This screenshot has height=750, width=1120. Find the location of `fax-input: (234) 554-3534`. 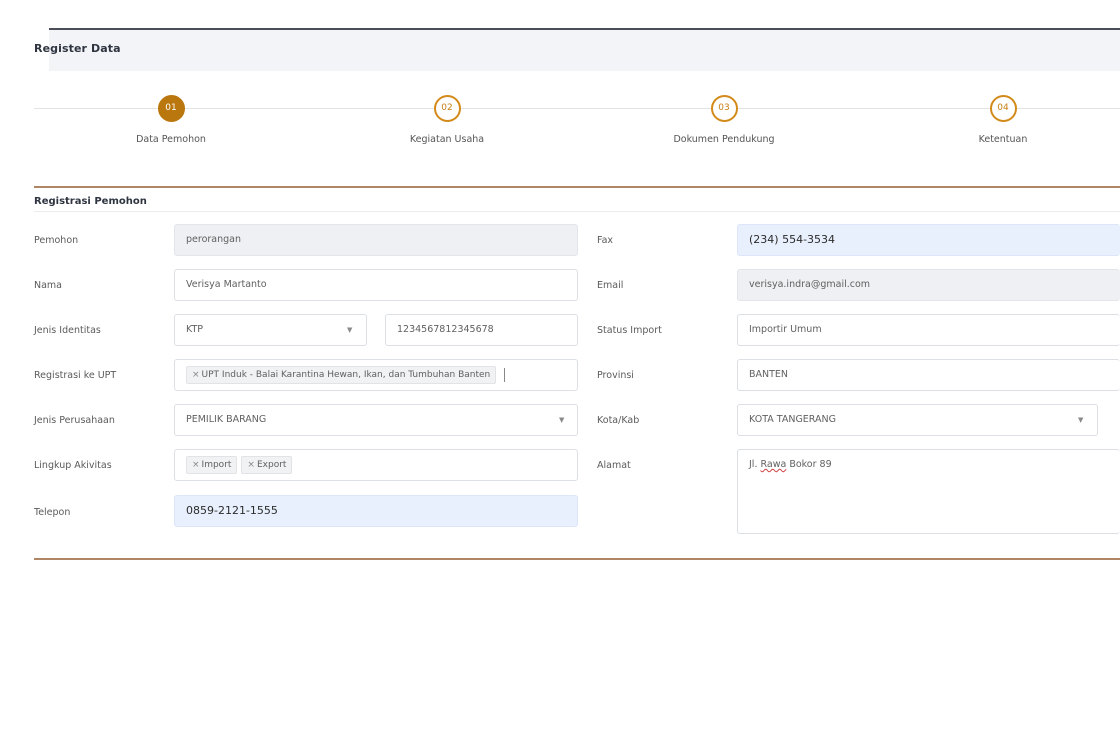

fax-input: (234) 554-3534 is located at coordinates (928, 240).